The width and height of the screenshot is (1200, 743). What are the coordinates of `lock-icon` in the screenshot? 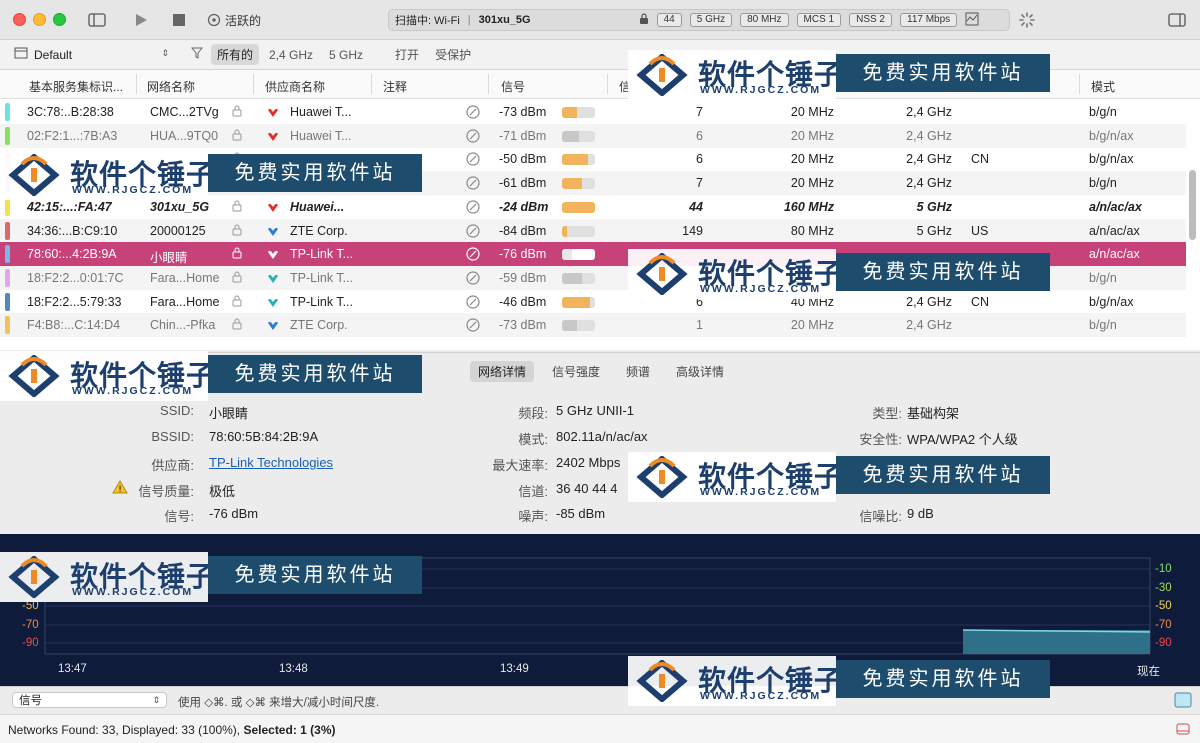 It's located at (237, 254).